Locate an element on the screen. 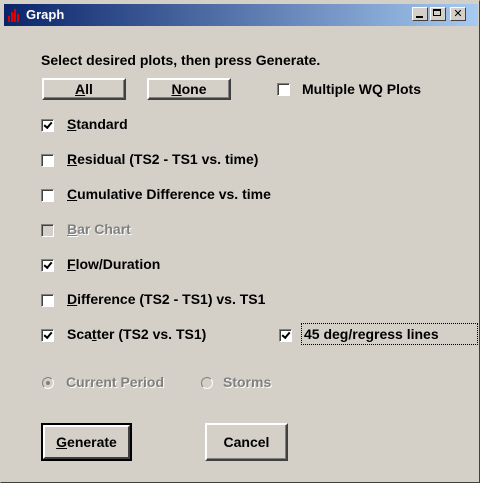 The width and height of the screenshot is (480, 483). residual-checkbox is located at coordinates (47, 160).